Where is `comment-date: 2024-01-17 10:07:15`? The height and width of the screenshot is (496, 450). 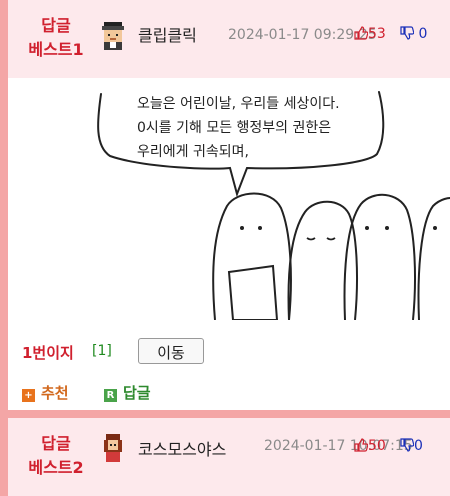
comment-date: 2024-01-17 10:07:15 is located at coordinates (338, 446).